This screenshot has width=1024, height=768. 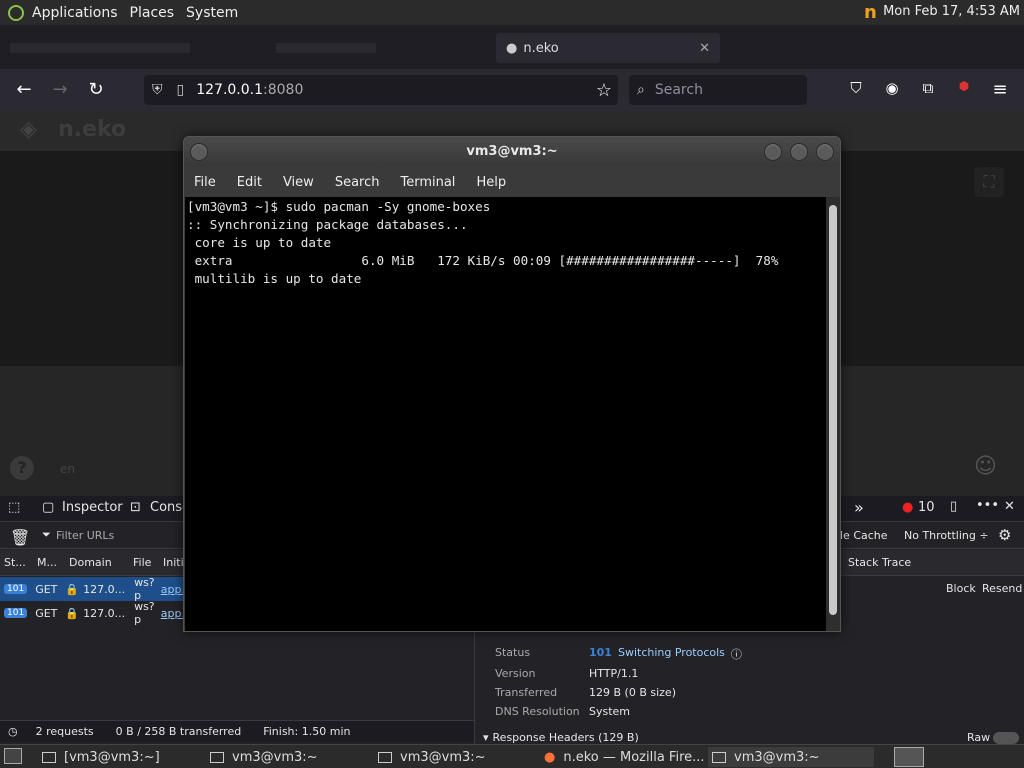 I want to click on system-menu: System, so click(x=212, y=13).